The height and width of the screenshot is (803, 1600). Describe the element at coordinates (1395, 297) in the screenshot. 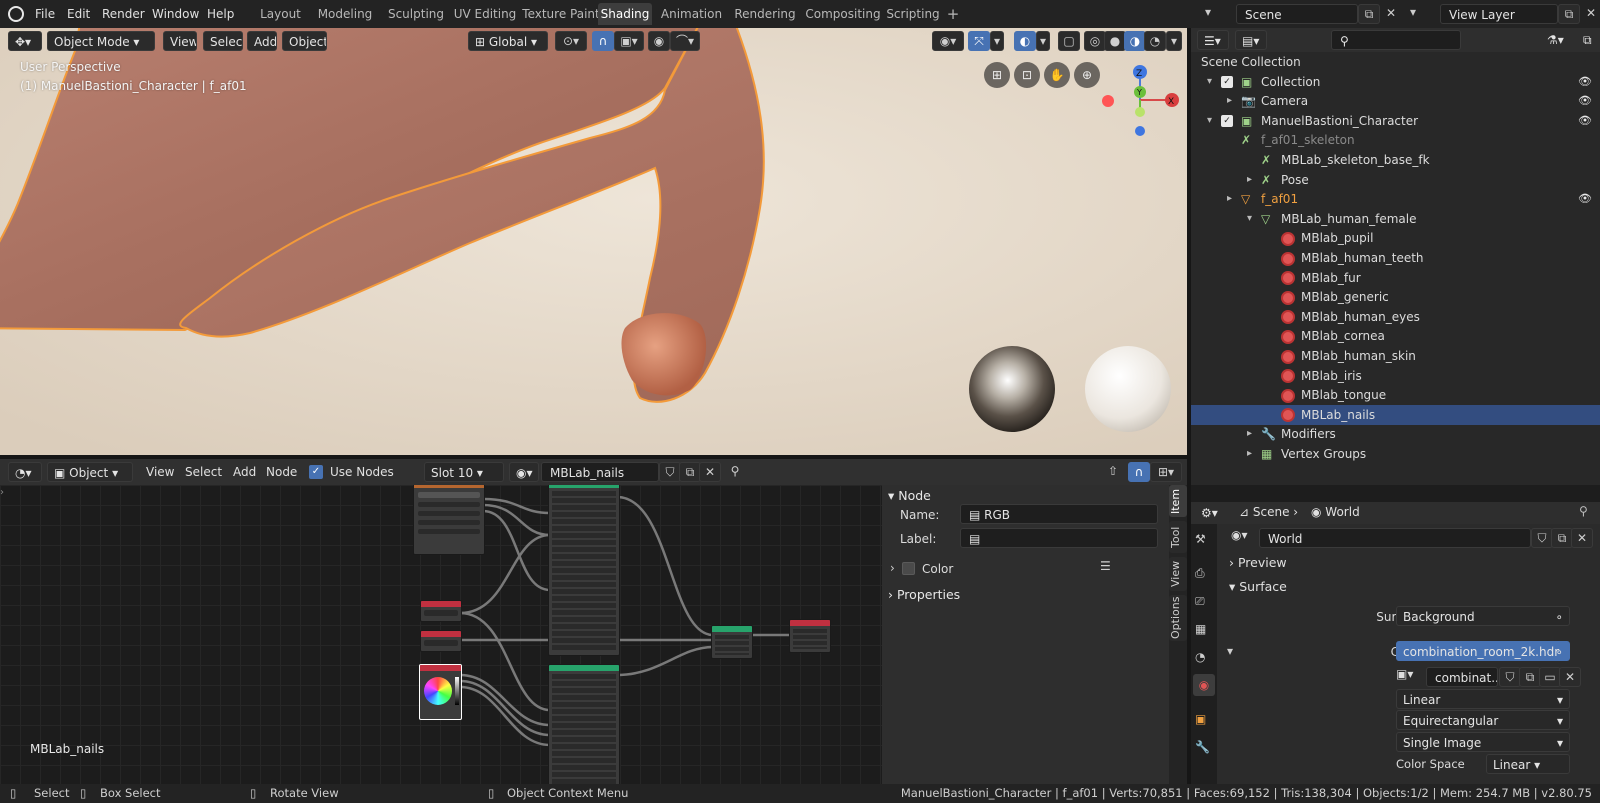

I see `outliner-row: MBlab_generic` at that location.